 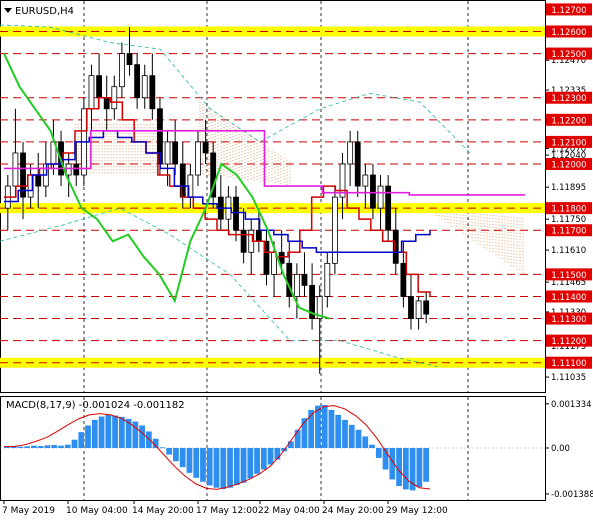 I want to click on level-label: 1.11800, so click(x=568, y=210).